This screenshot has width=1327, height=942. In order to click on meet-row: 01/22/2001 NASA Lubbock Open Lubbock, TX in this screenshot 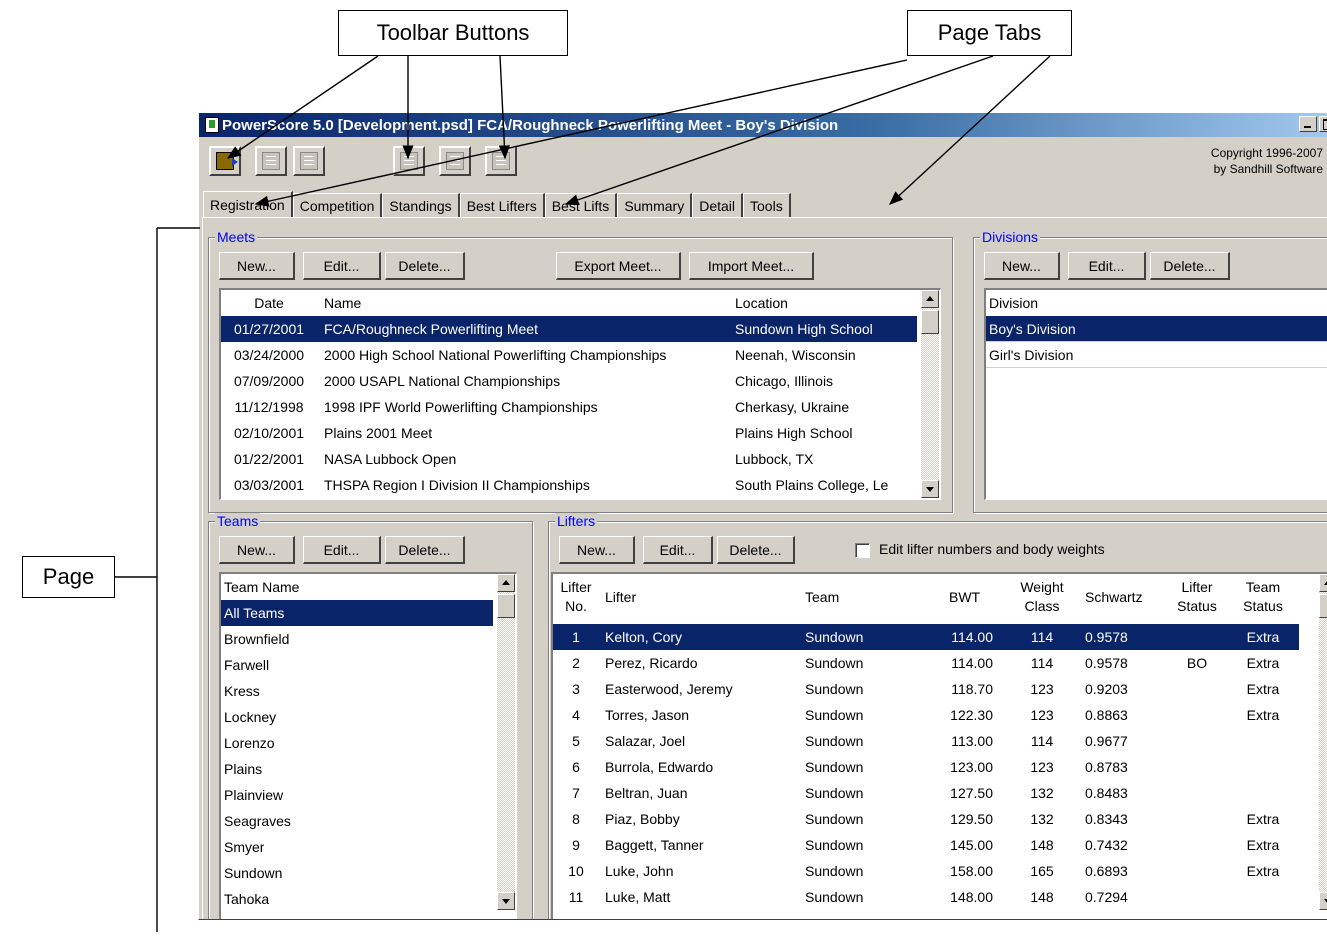, I will do `click(569, 459)`.